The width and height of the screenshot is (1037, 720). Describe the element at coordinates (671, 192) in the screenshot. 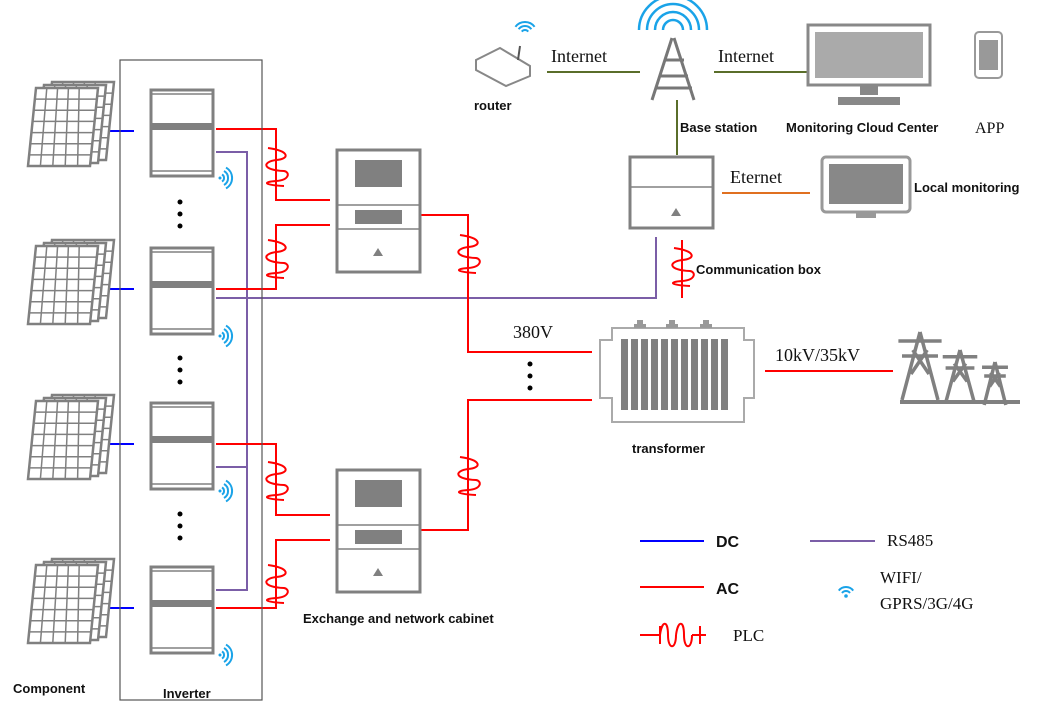

I see `communication-box-icon` at that location.